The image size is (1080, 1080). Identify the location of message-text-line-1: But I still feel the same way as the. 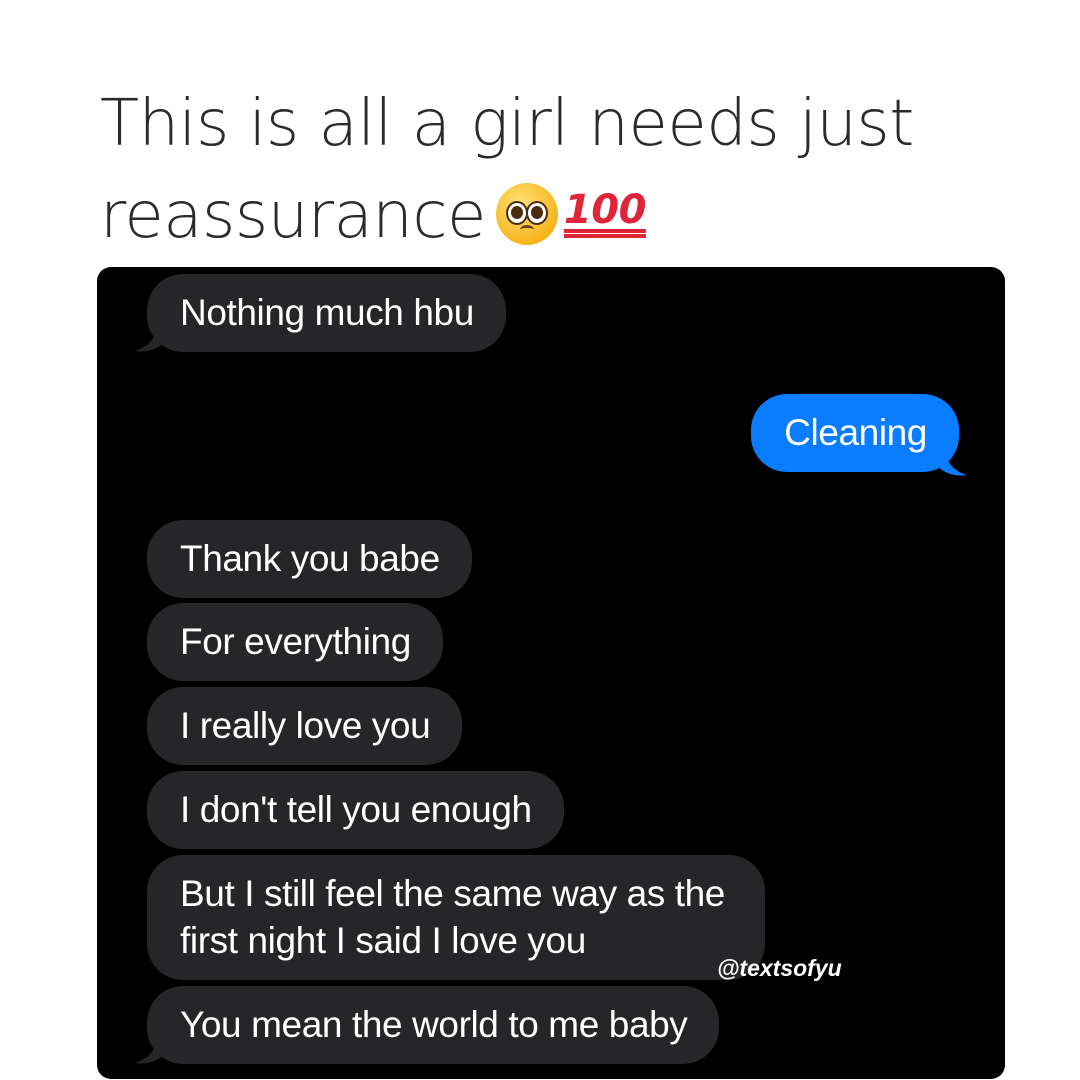
(452, 893).